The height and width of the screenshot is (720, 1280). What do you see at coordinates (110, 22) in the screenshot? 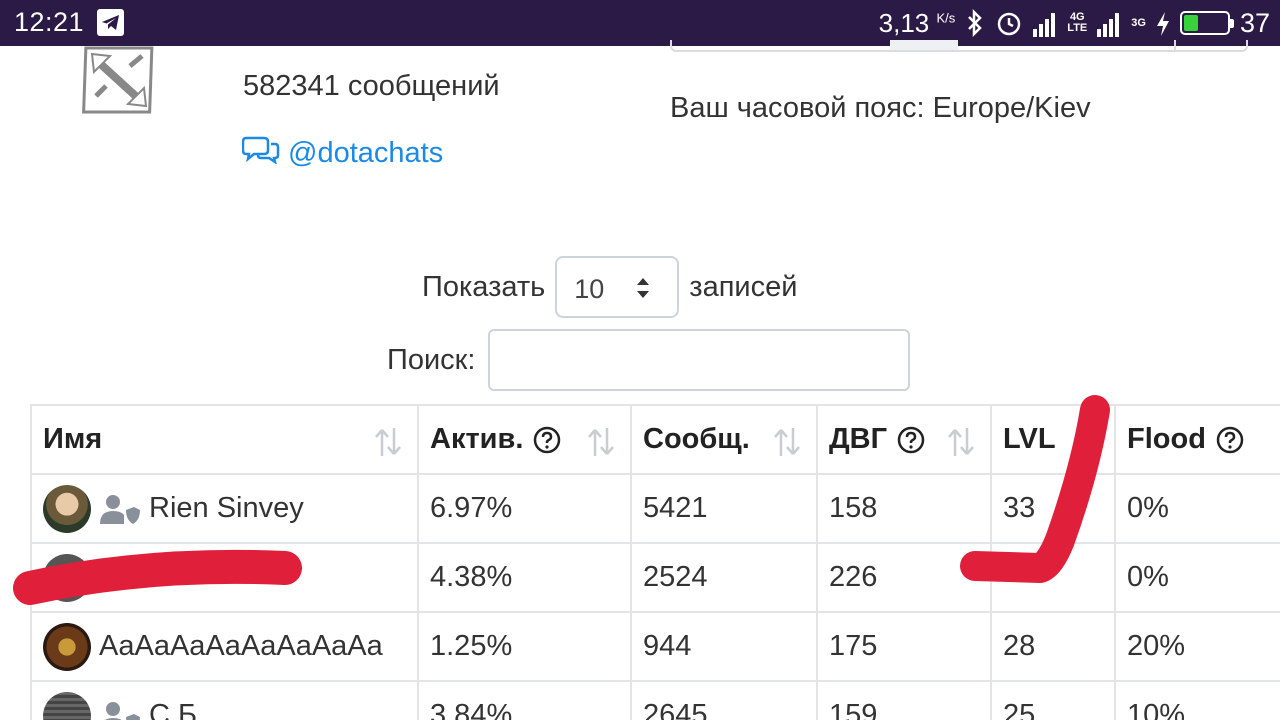
I see `telegram-icon` at bounding box center [110, 22].